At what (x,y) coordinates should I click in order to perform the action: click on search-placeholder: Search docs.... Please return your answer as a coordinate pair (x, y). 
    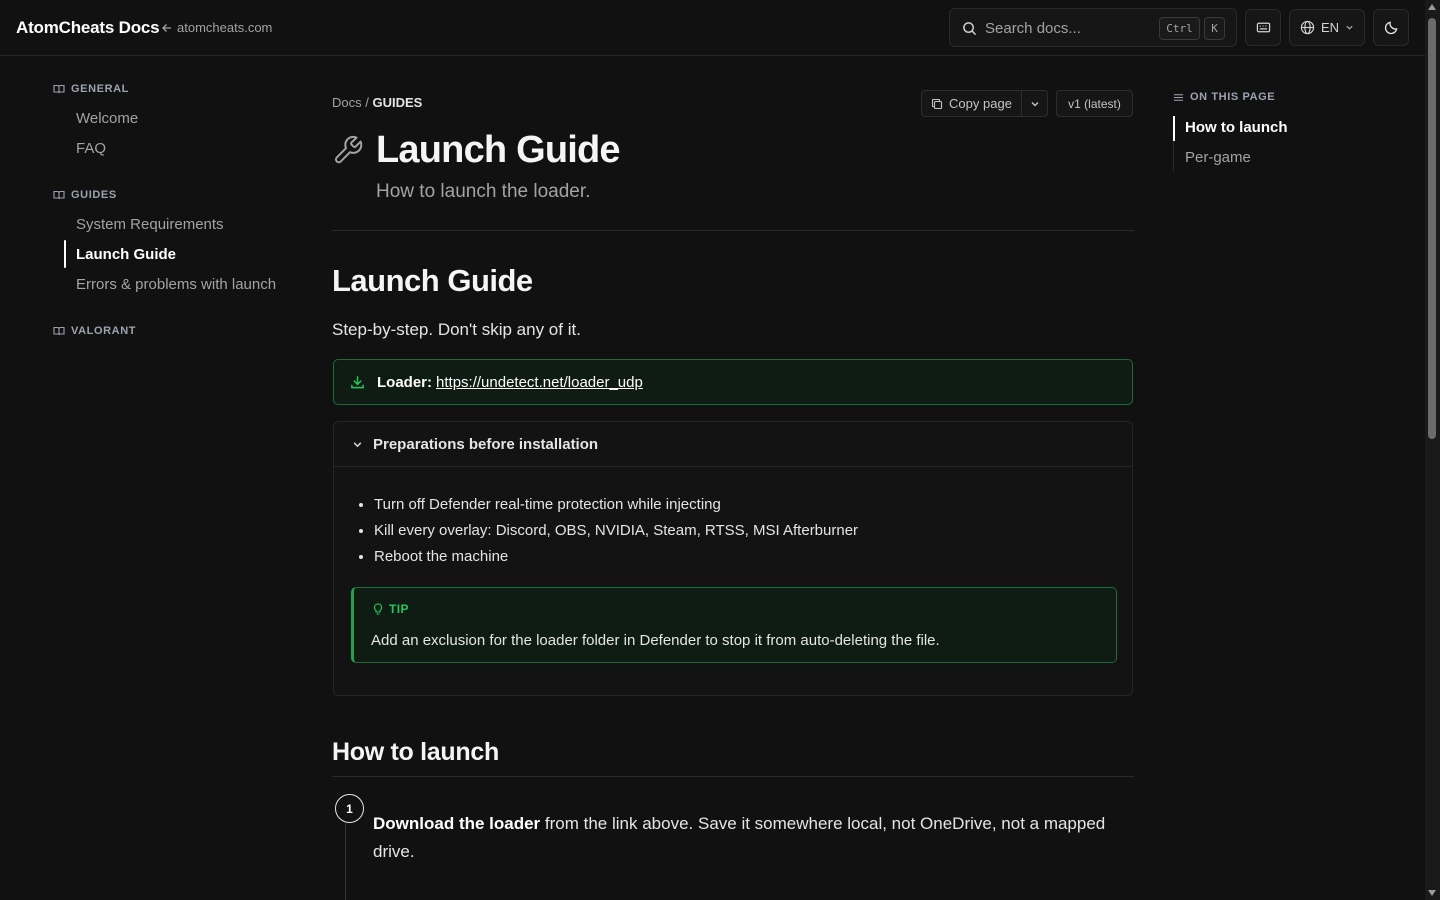
    Looking at the image, I should click on (1033, 28).